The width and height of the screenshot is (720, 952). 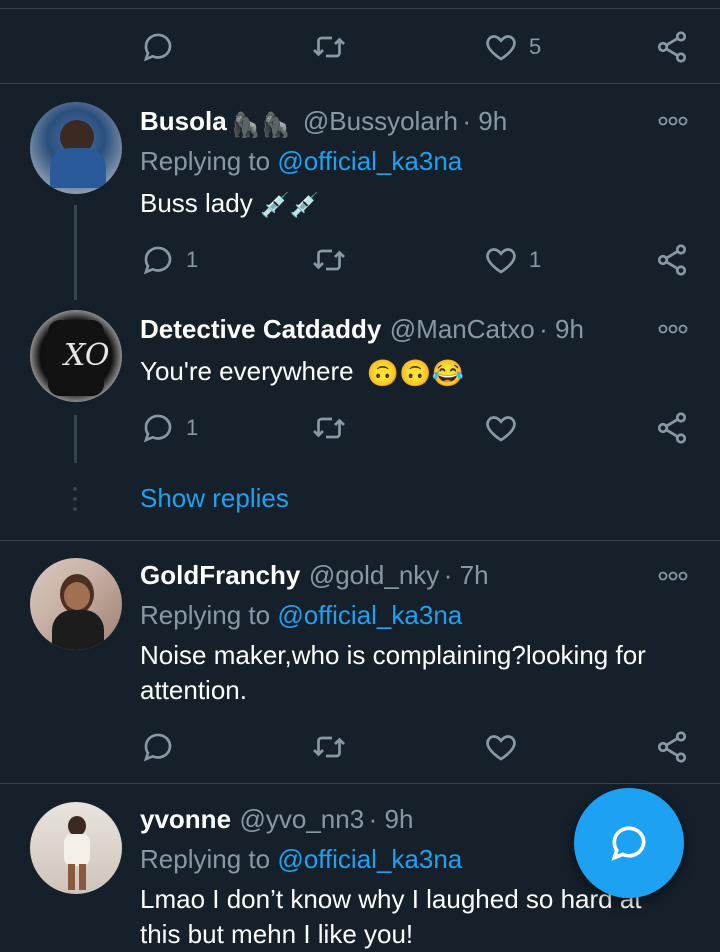 I want to click on upside-down-face-emoji: 🙃🙃😂, so click(x=415, y=372).